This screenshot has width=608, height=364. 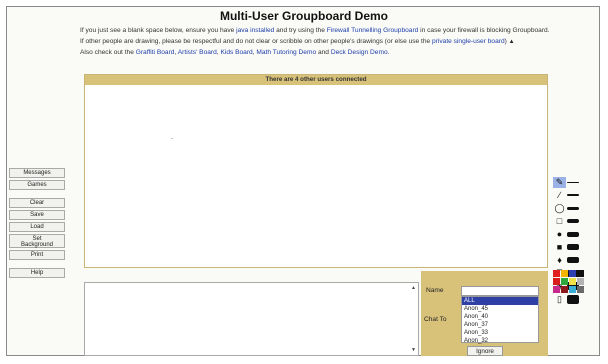 What do you see at coordinates (37, 255) in the screenshot?
I see `print-button: Print` at bounding box center [37, 255].